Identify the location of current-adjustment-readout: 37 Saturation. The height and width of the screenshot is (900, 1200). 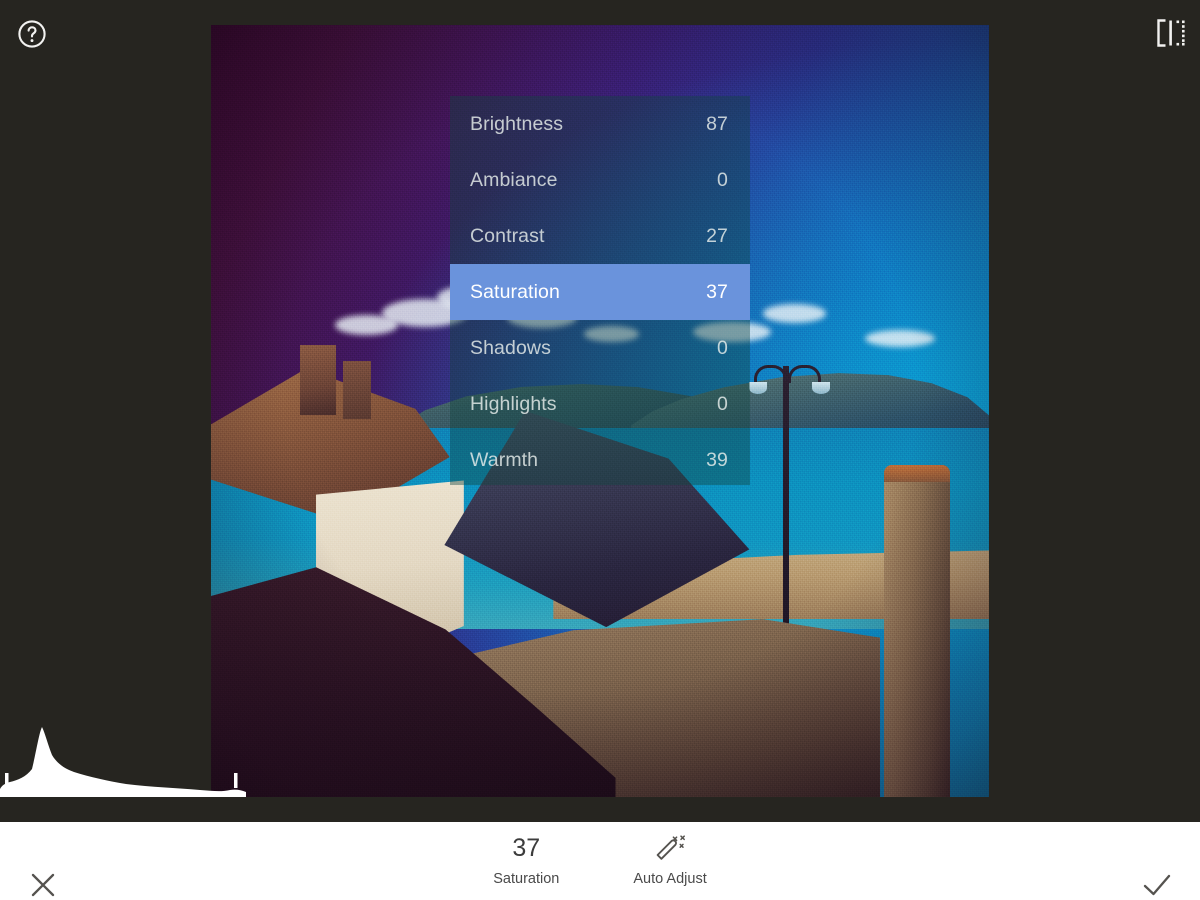
(526, 860).